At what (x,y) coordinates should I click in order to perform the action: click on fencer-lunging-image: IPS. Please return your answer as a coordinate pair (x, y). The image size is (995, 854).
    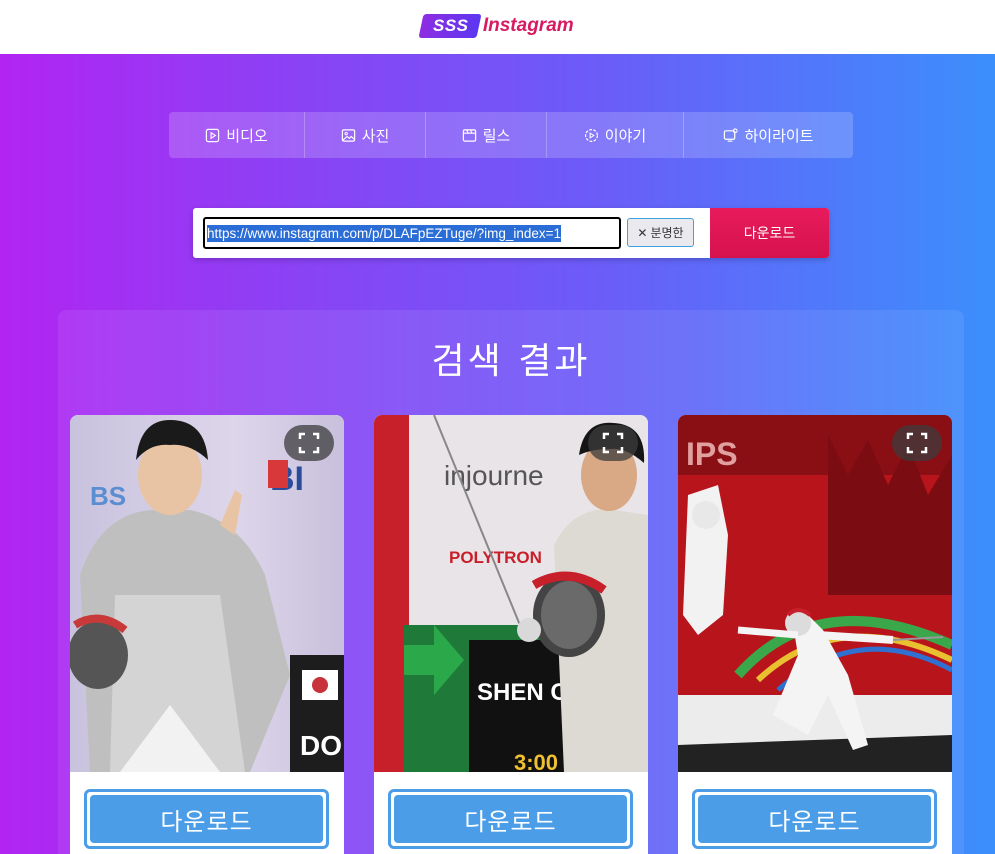
    Looking at the image, I should click on (815, 593).